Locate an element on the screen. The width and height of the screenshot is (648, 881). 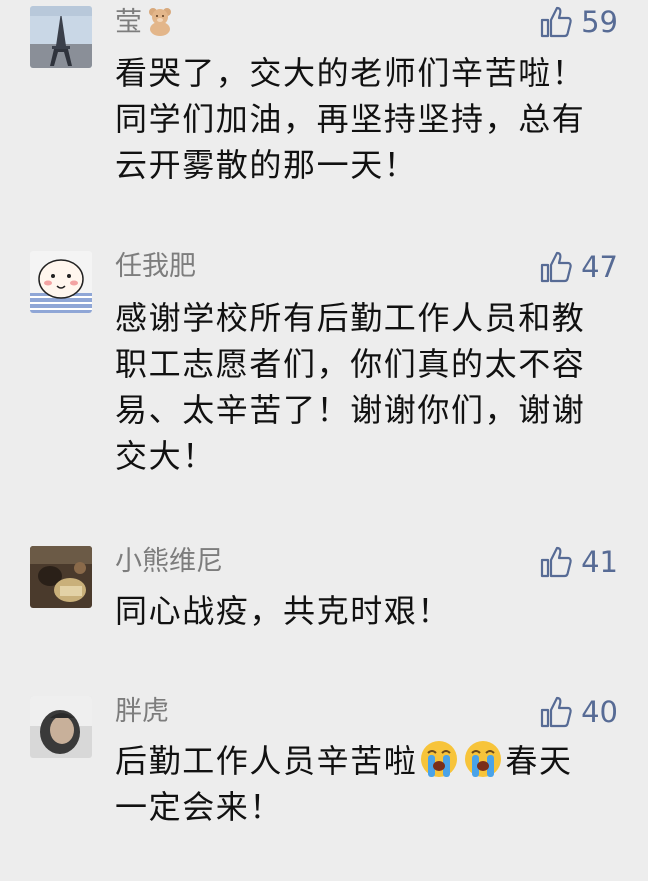
avatar-cartoon-face-image is located at coordinates (61, 282).